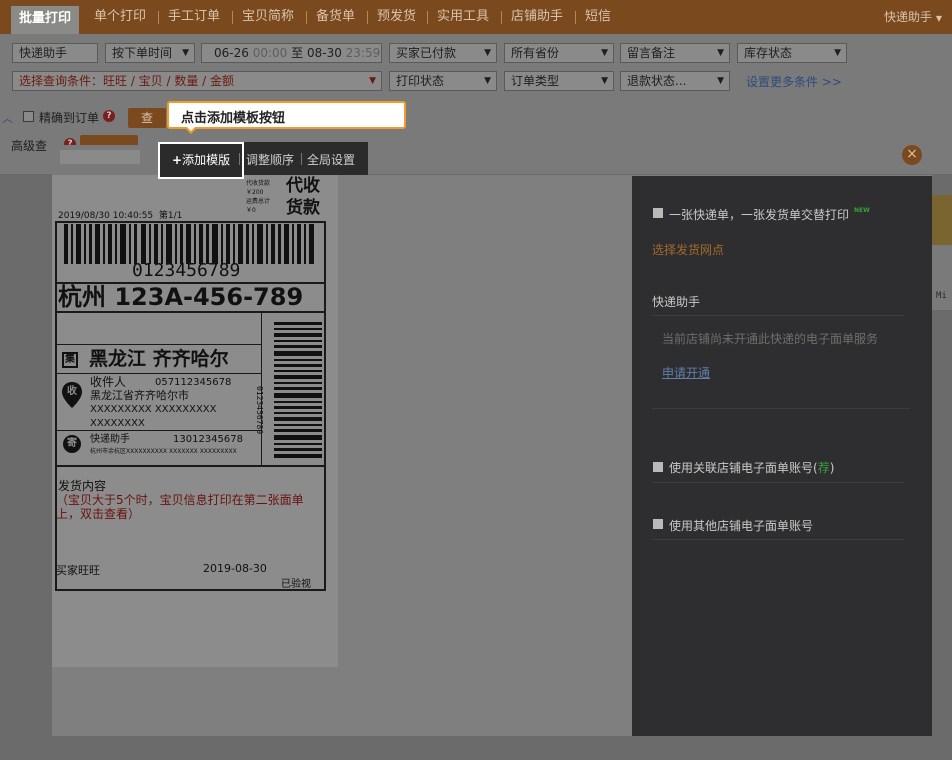 This screenshot has width=952, height=760. Describe the element at coordinates (69, 118) in the screenshot. I see `exact-match-label: 精确到订单` at that location.